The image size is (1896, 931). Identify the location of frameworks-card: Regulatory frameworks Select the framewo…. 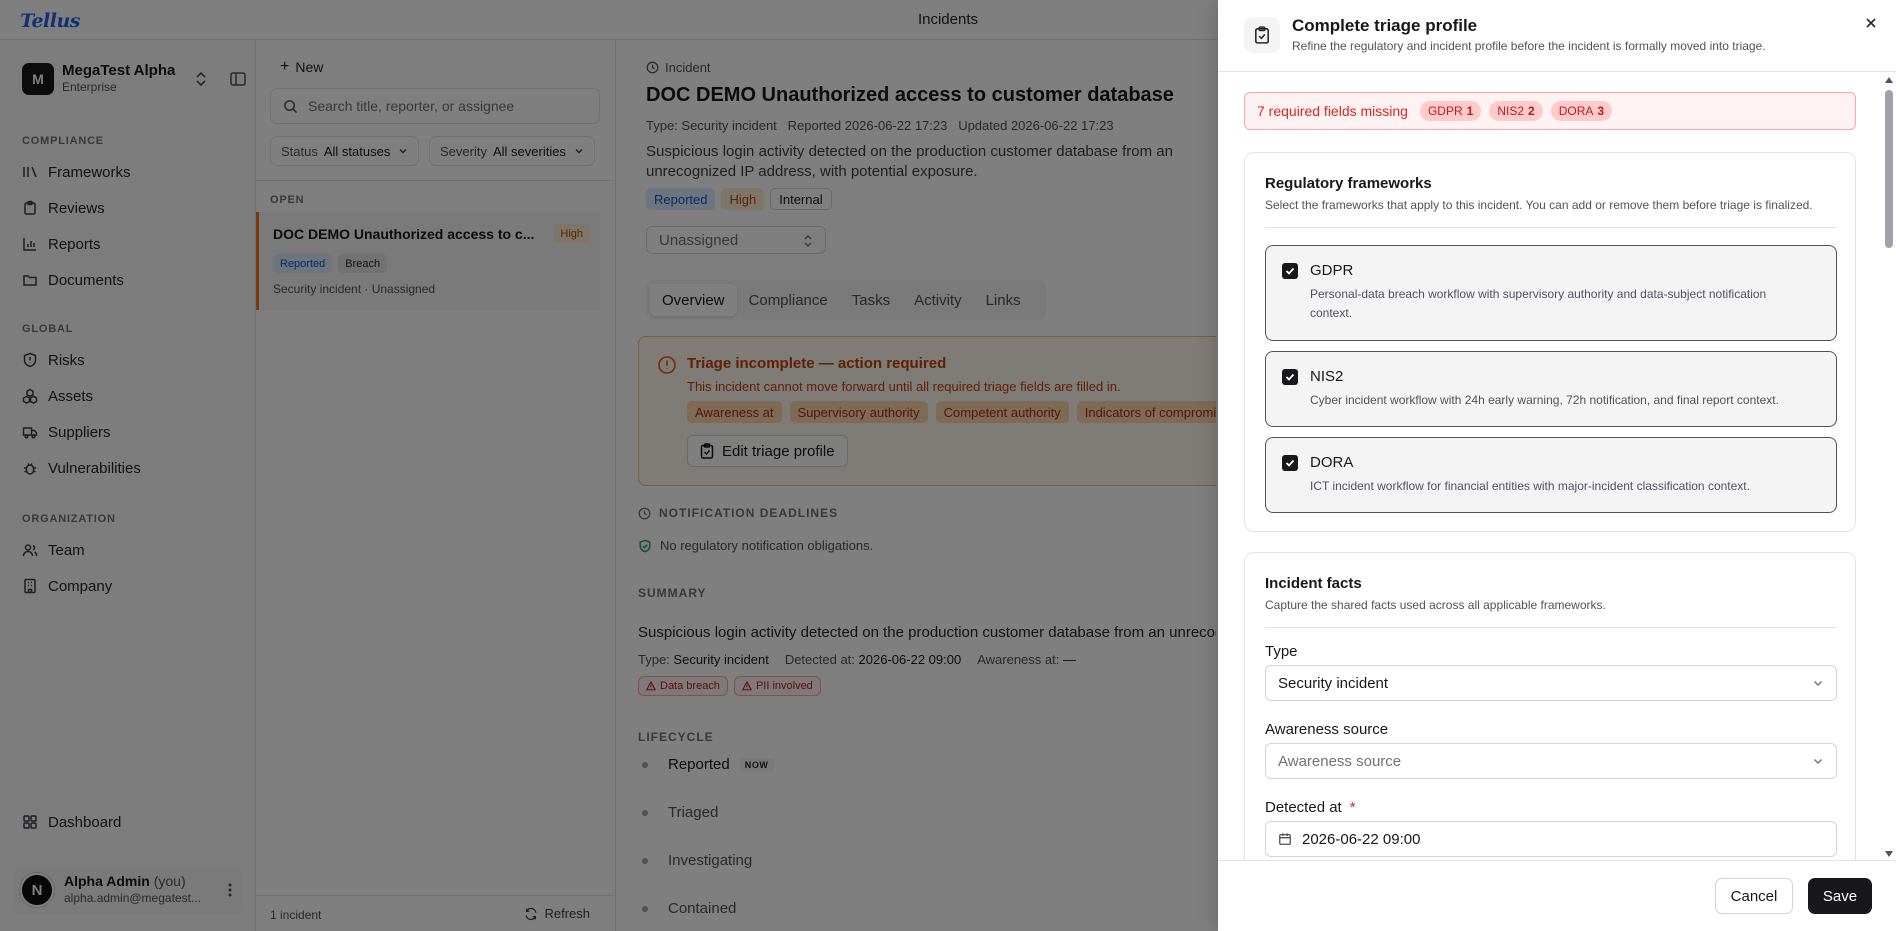
(1550, 342).